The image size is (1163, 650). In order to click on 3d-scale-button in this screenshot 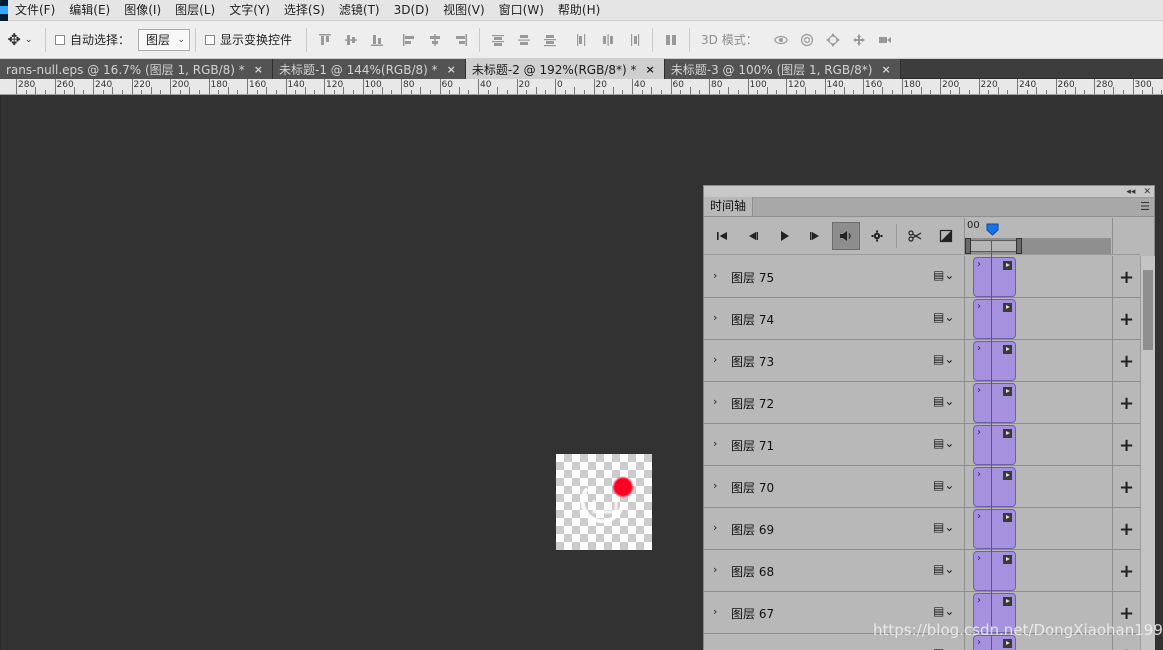, I will do `click(885, 40)`.